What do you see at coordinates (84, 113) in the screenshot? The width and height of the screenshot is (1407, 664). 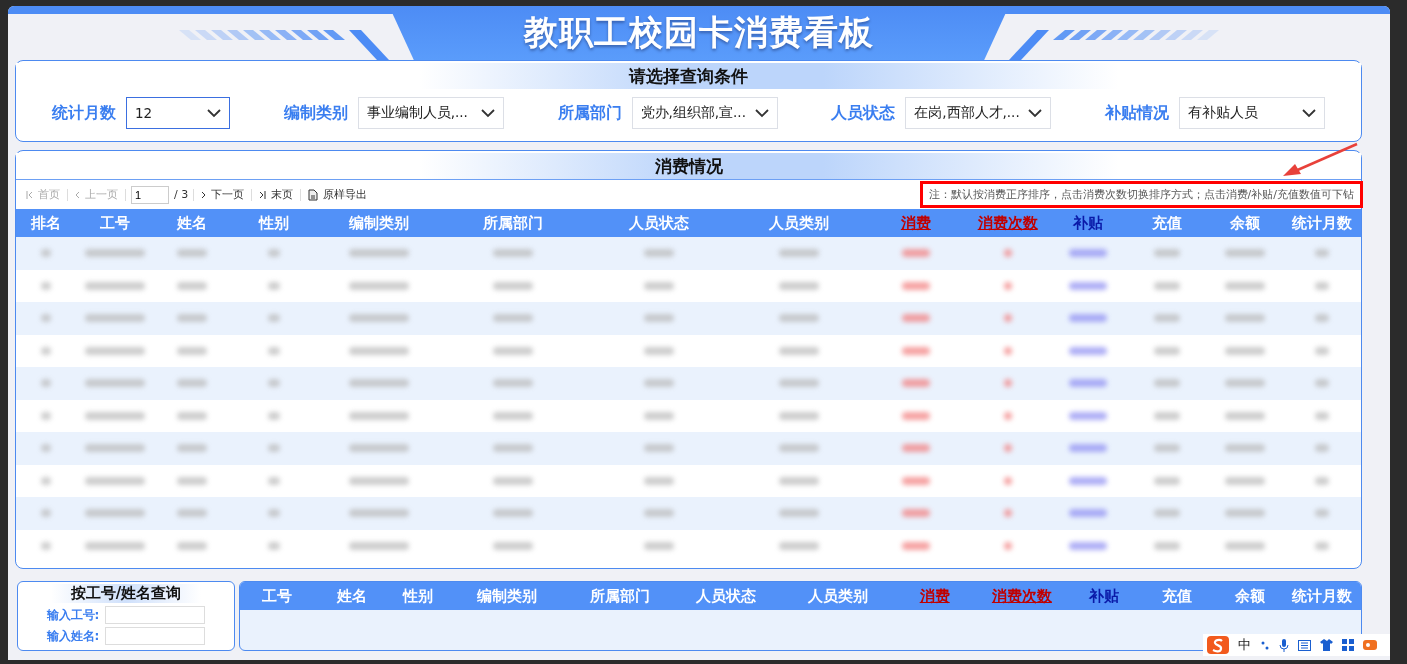 I see `filter-label: 统计月数` at bounding box center [84, 113].